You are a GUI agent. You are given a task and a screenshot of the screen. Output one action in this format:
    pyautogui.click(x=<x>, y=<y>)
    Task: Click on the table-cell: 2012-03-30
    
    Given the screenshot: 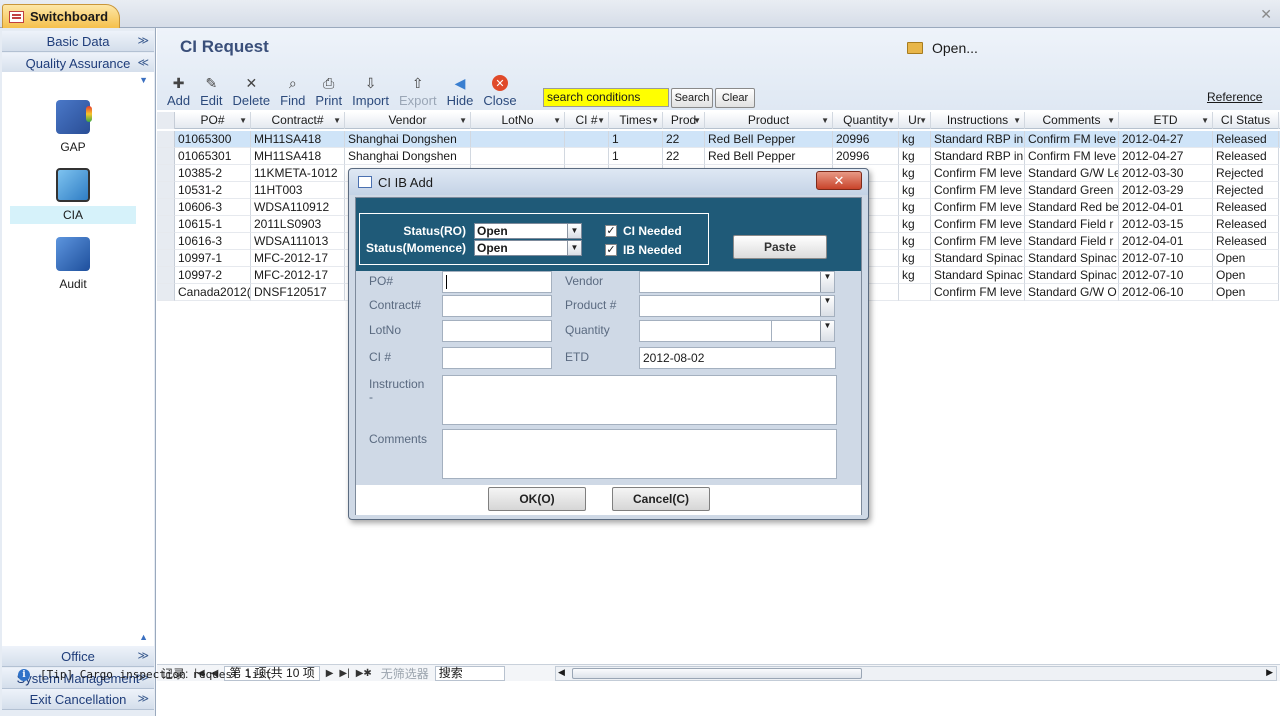 What is the action you would take?
    pyautogui.click(x=1166, y=173)
    